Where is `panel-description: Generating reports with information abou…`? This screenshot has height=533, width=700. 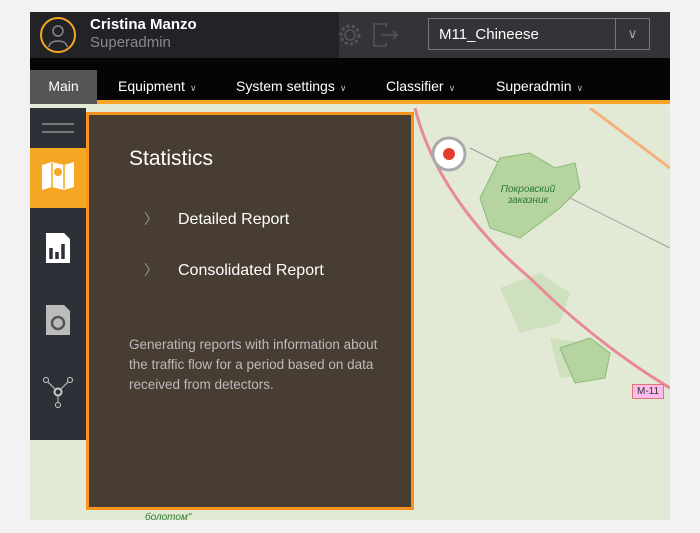 panel-description: Generating reports with information abou… is located at coordinates (253, 364).